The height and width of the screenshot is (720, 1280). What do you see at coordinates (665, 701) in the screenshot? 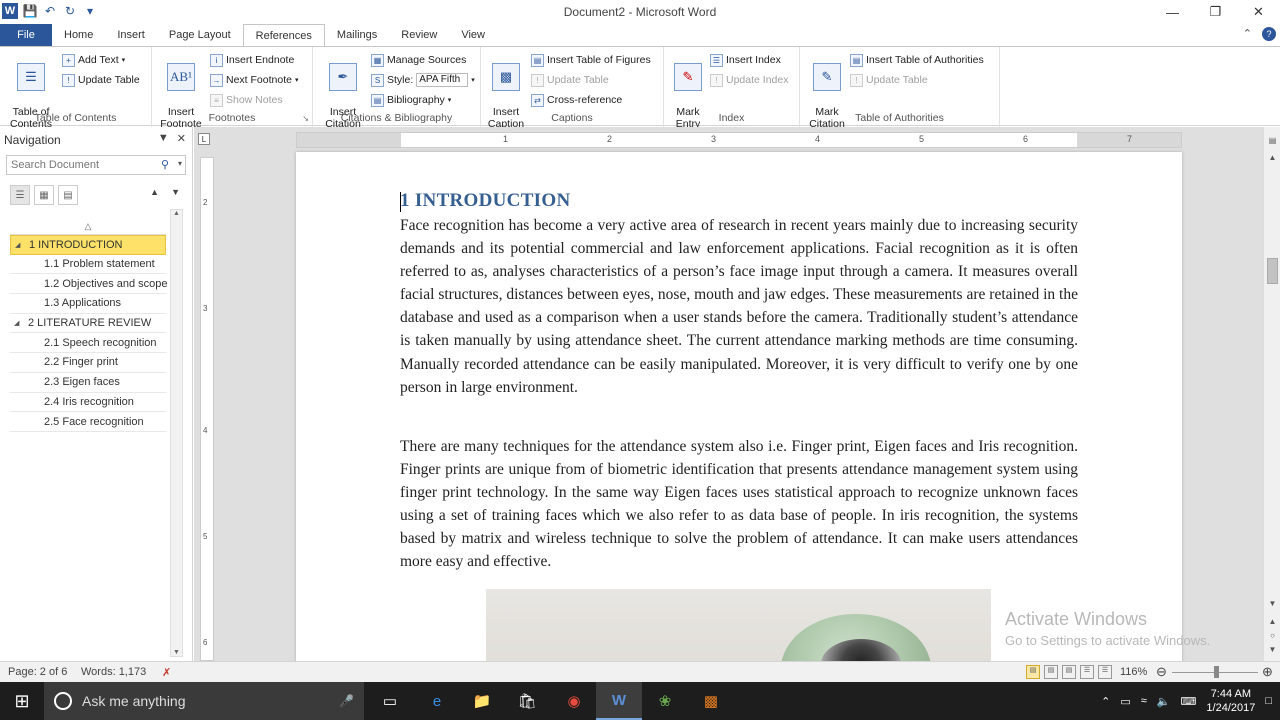
I see `app-taskbar-icon: ❀` at bounding box center [665, 701].